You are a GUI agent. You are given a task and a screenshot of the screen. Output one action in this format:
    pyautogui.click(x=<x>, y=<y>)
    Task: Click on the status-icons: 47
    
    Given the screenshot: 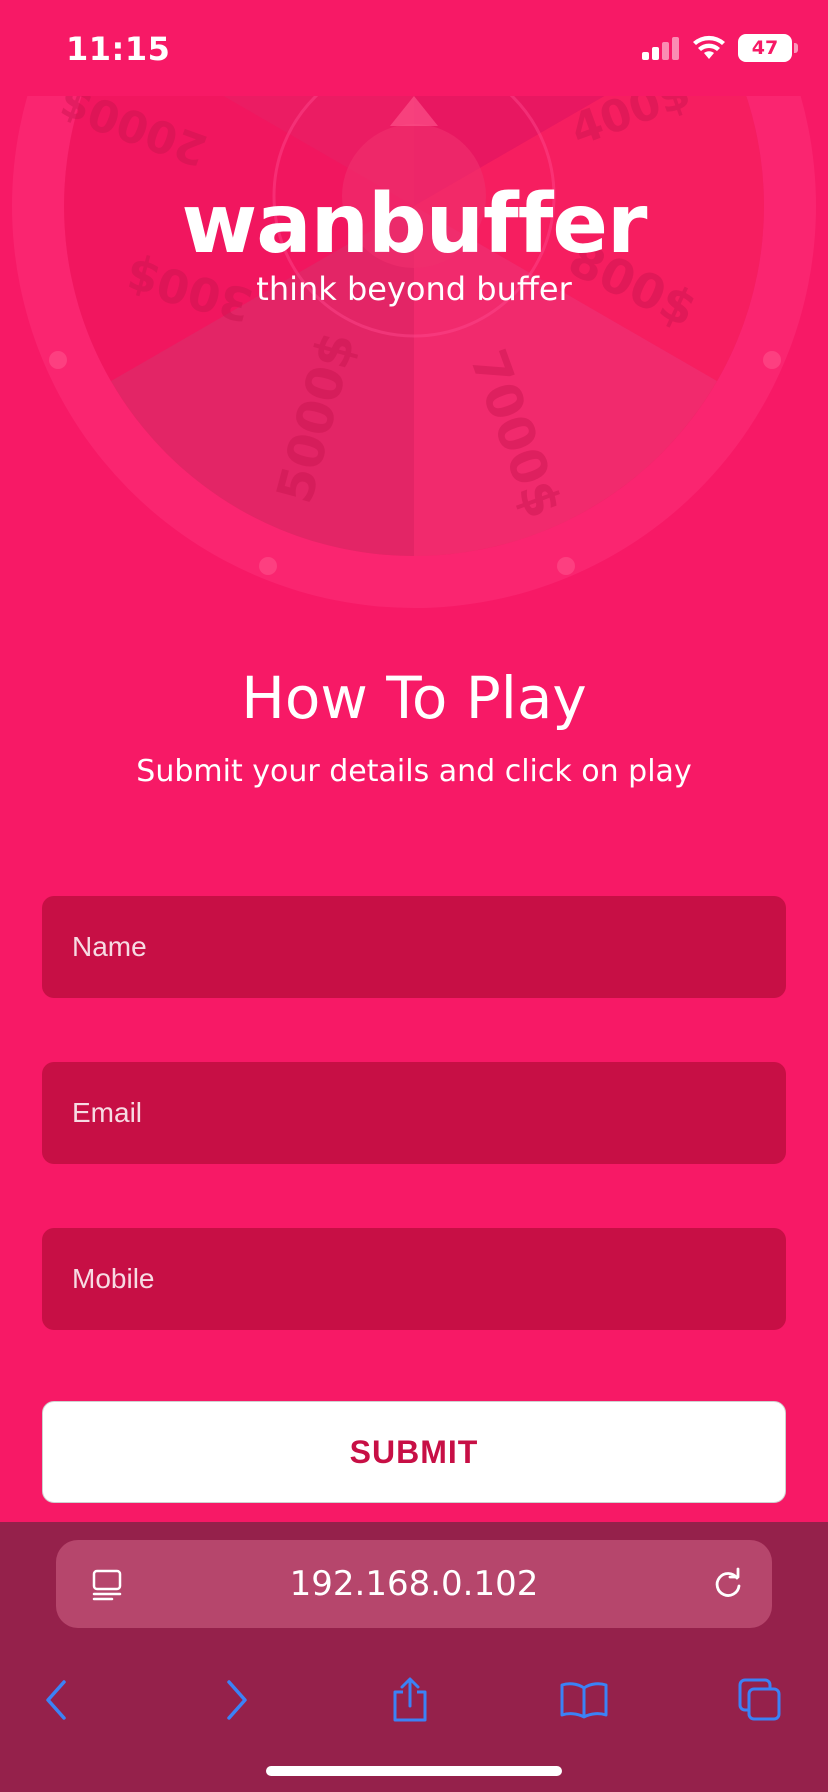 What is the action you would take?
    pyautogui.click(x=720, y=48)
    